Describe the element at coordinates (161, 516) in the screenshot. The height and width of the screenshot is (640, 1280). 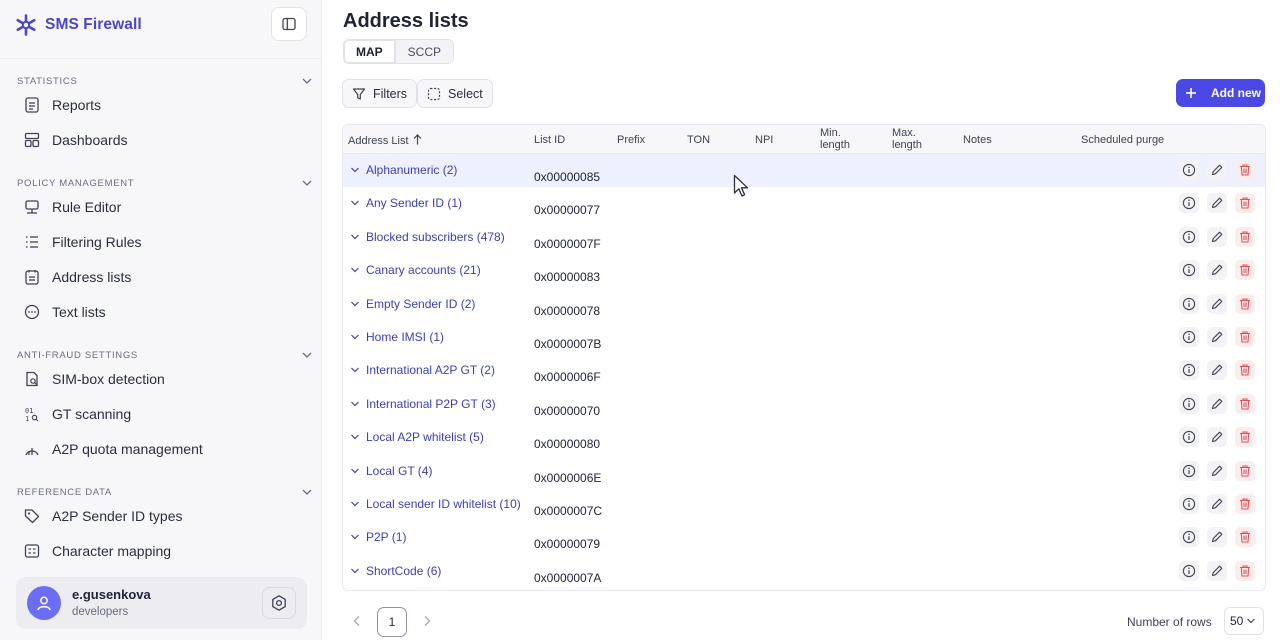
I see `sidebar-item-a2p-sender-id-types: A2P Sender ID types` at that location.